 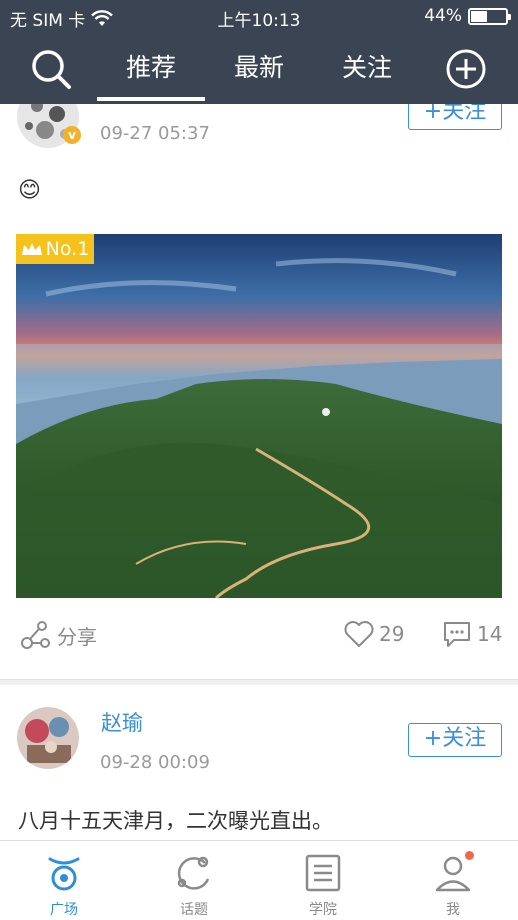 I want to click on share-icon, so click(x=35, y=635).